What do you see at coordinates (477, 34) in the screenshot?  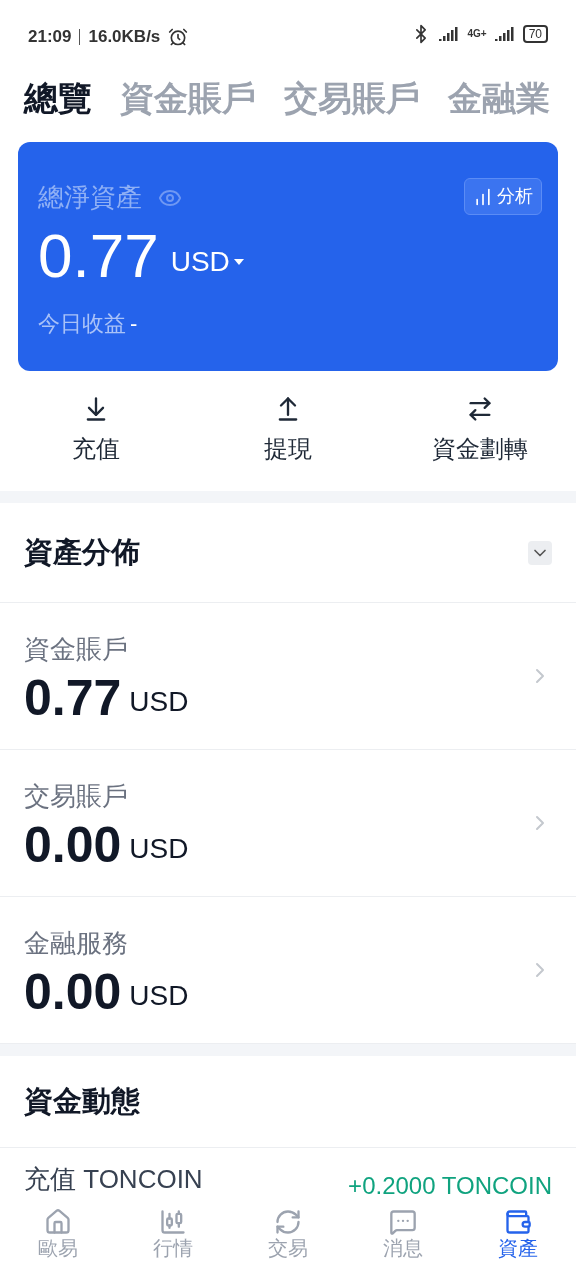 I see `network-type: 4G+` at bounding box center [477, 34].